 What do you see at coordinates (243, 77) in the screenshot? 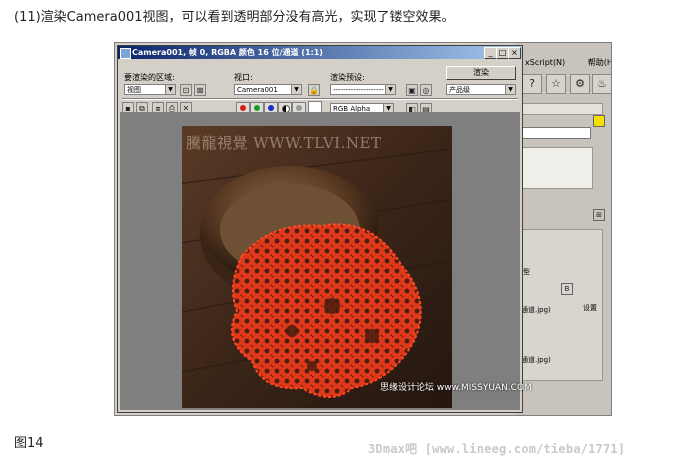
I see `viewport-label: 视口:` at bounding box center [243, 77].